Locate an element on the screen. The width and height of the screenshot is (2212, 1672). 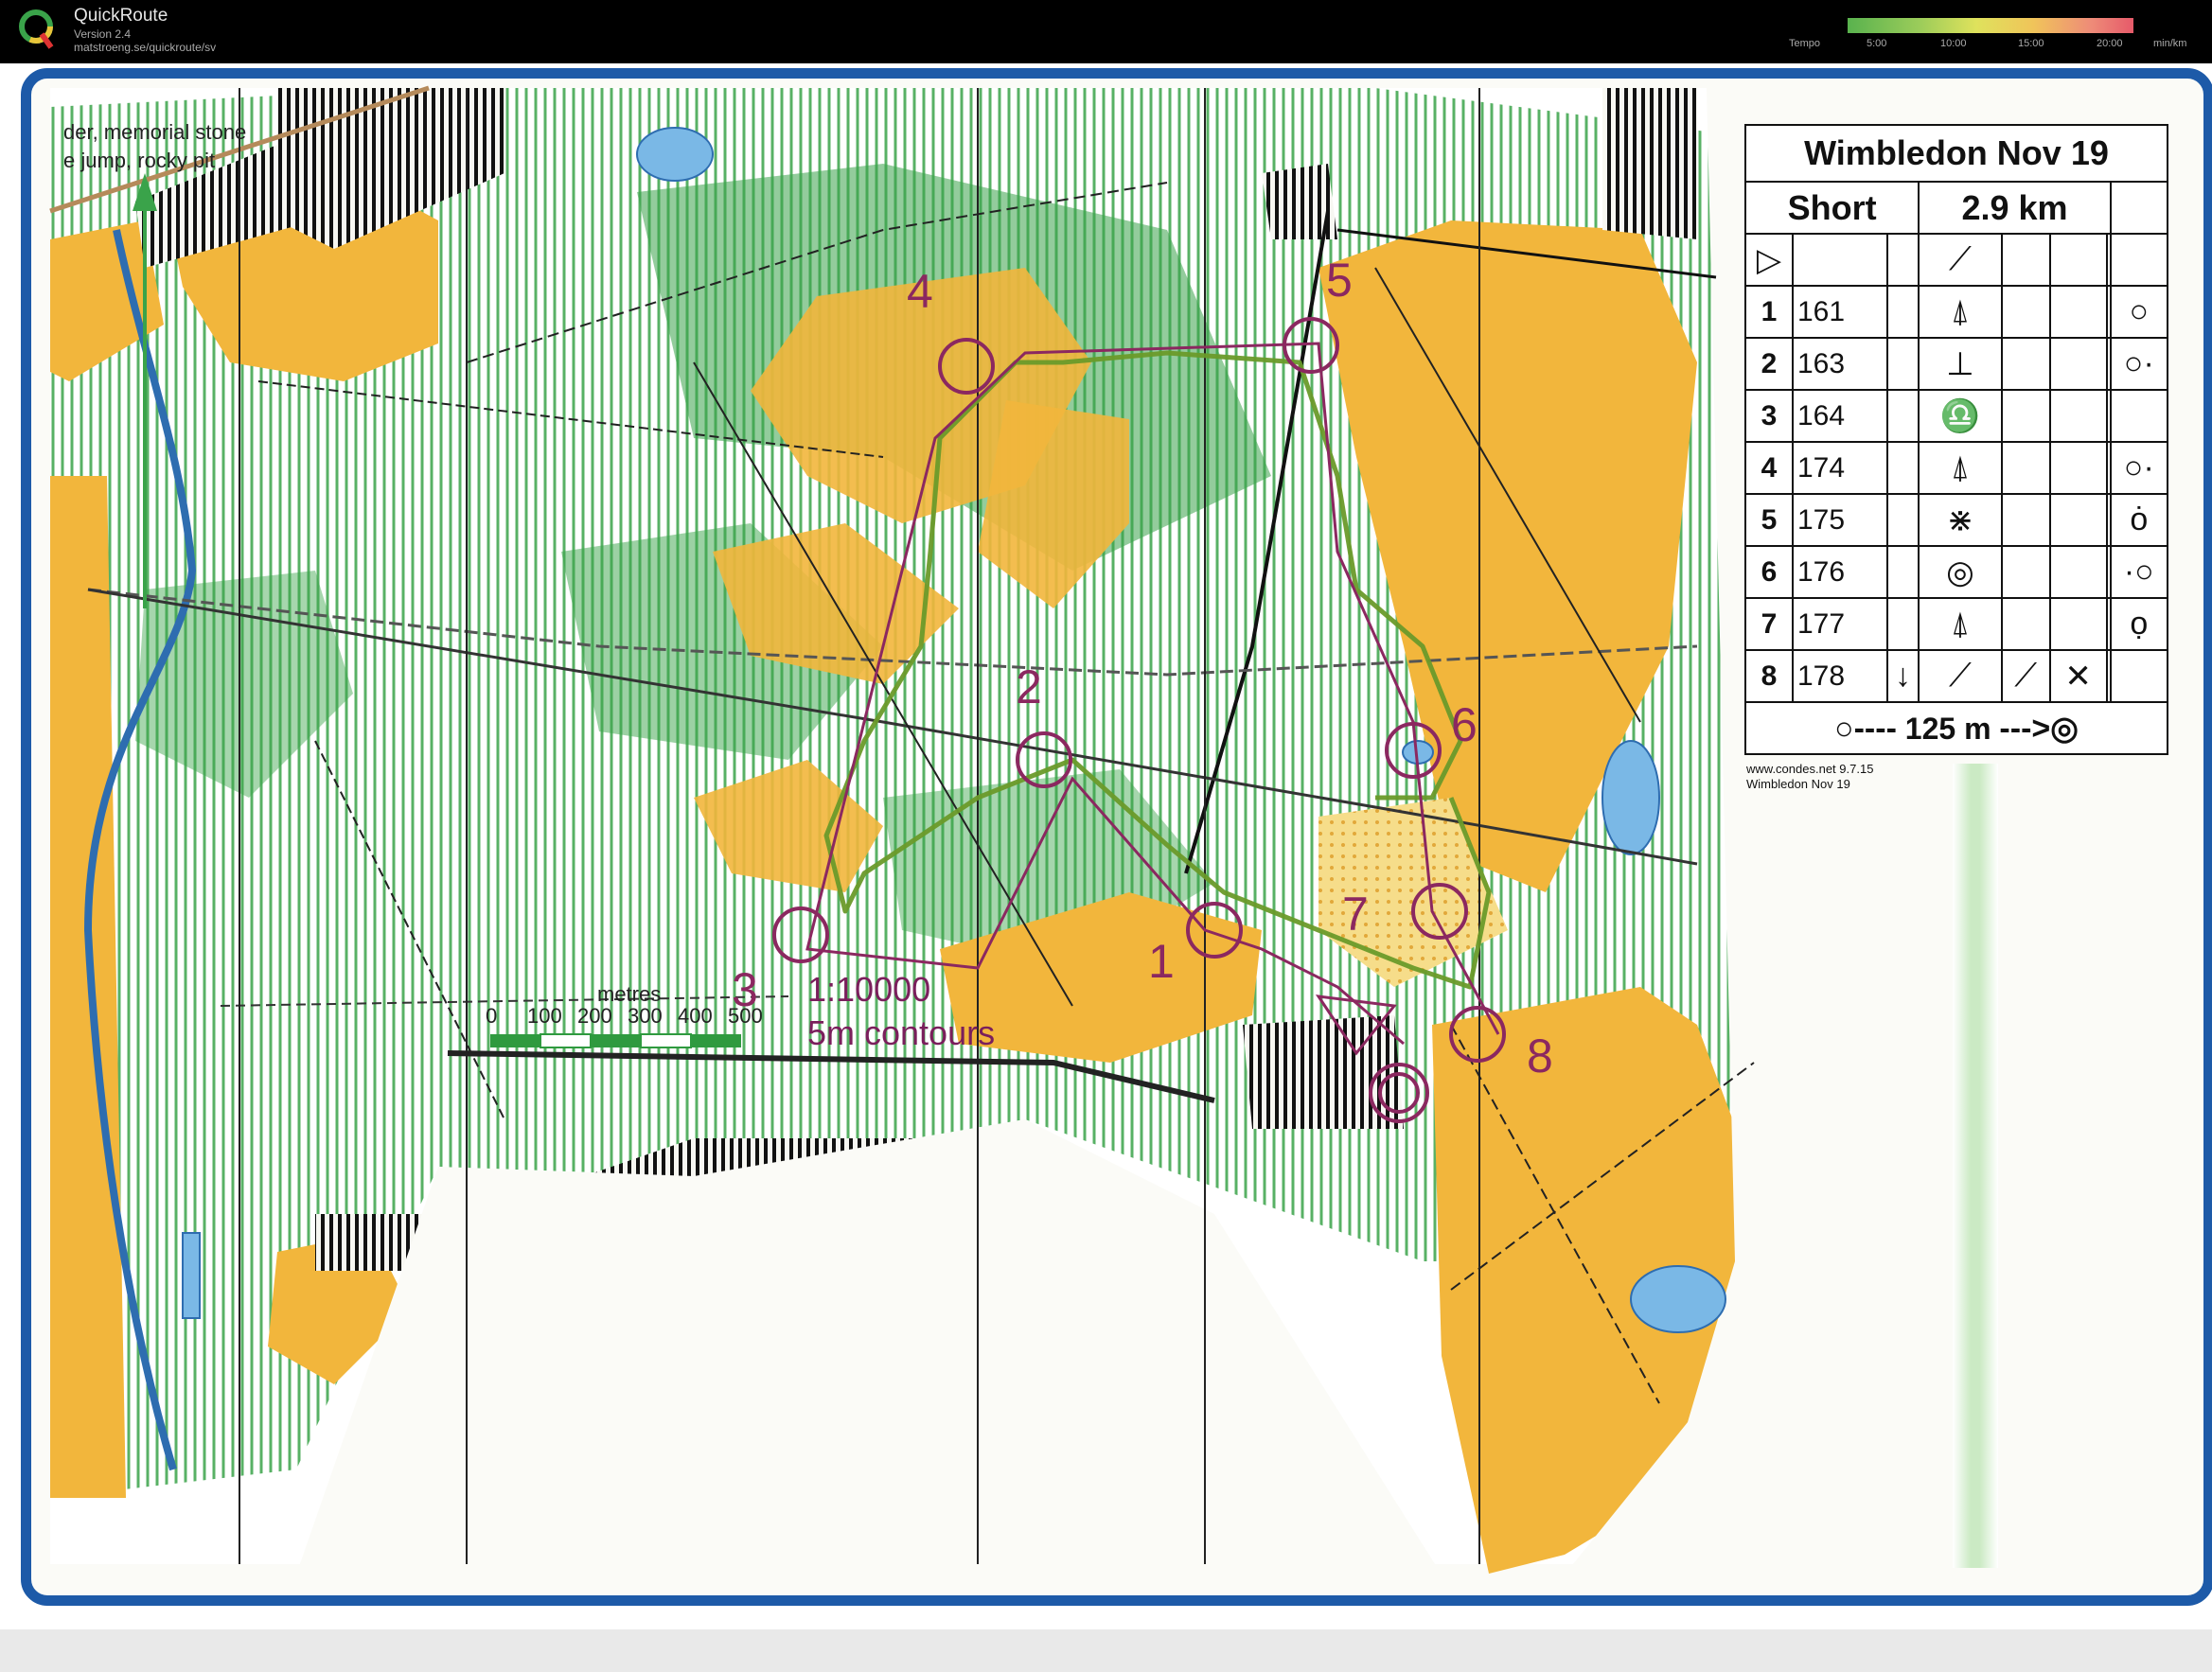
cd-control-code: 163 is located at coordinates (1839, 364).